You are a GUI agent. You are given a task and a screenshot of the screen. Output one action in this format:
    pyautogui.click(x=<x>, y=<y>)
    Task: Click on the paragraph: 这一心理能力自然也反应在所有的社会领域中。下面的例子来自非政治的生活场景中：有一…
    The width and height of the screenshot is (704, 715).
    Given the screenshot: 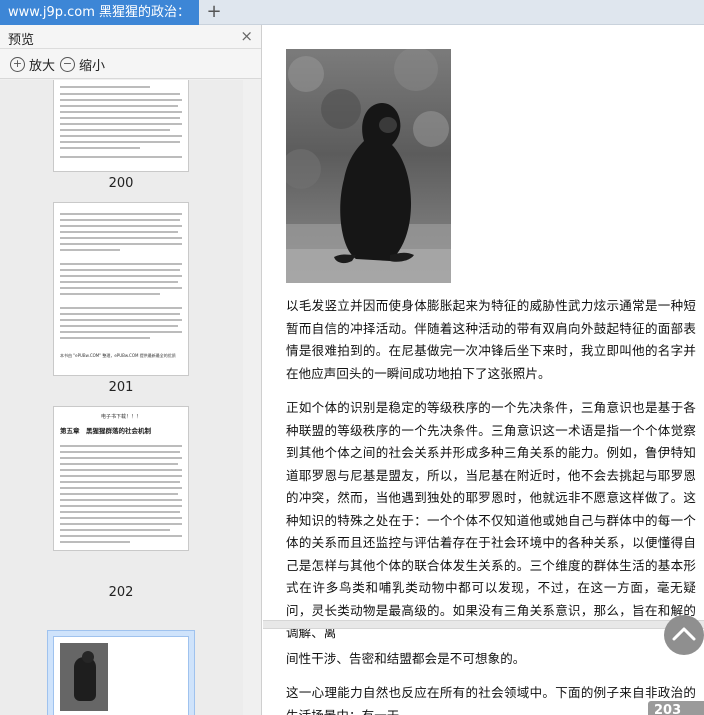 What is the action you would take?
    pyautogui.click(x=491, y=700)
    